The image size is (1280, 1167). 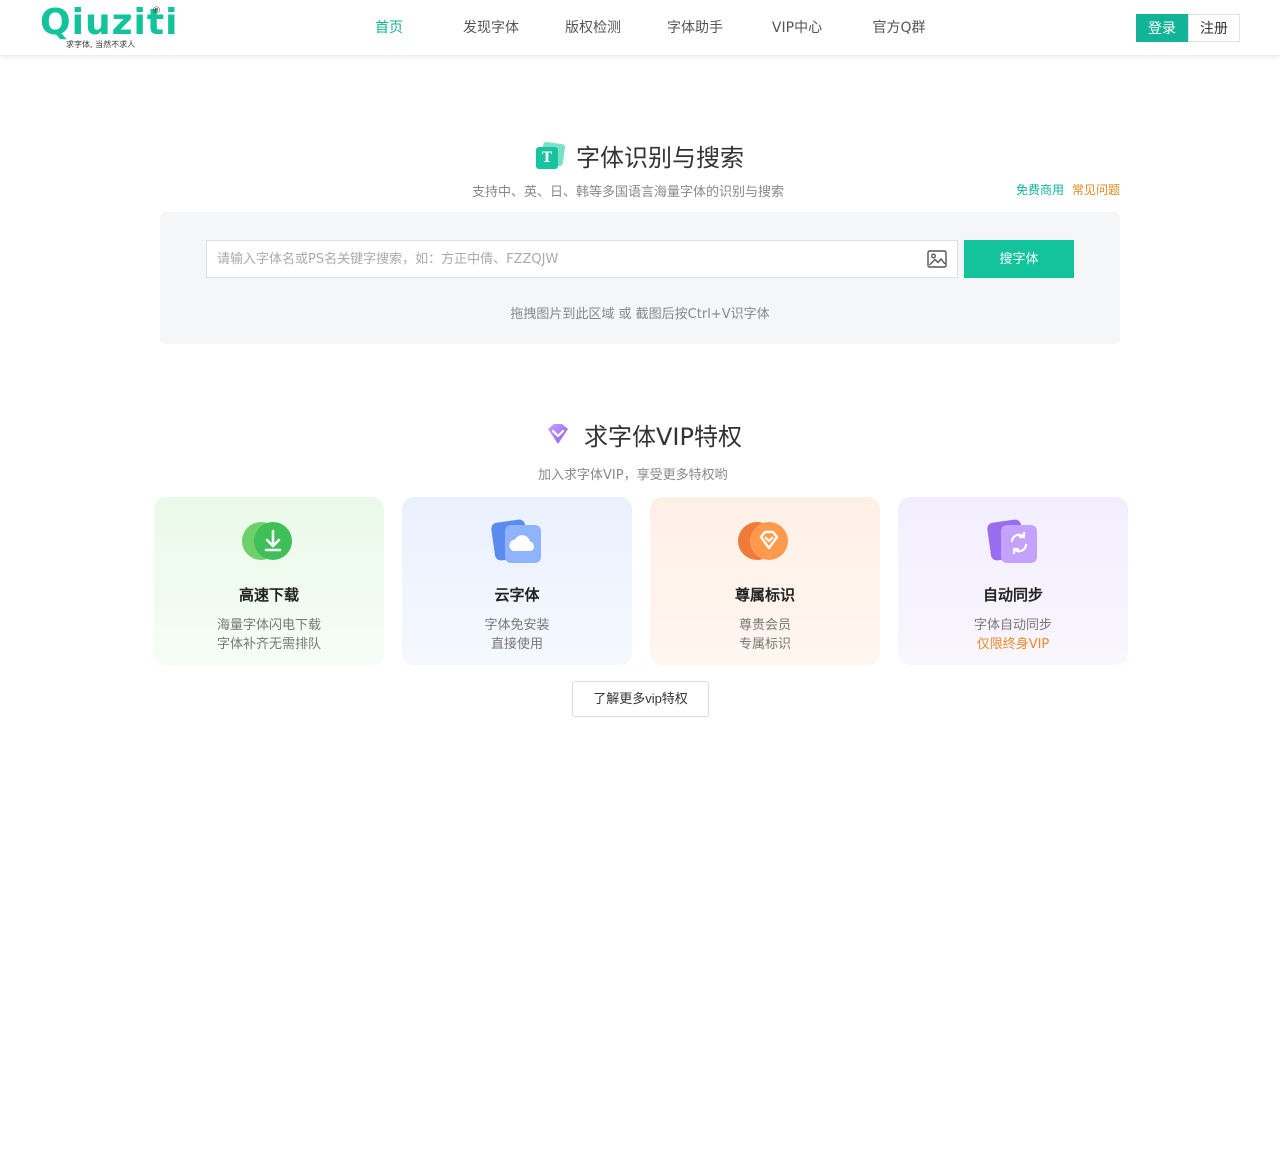 What do you see at coordinates (663, 437) in the screenshot?
I see `vip-title-text: 求字体VIP特权` at bounding box center [663, 437].